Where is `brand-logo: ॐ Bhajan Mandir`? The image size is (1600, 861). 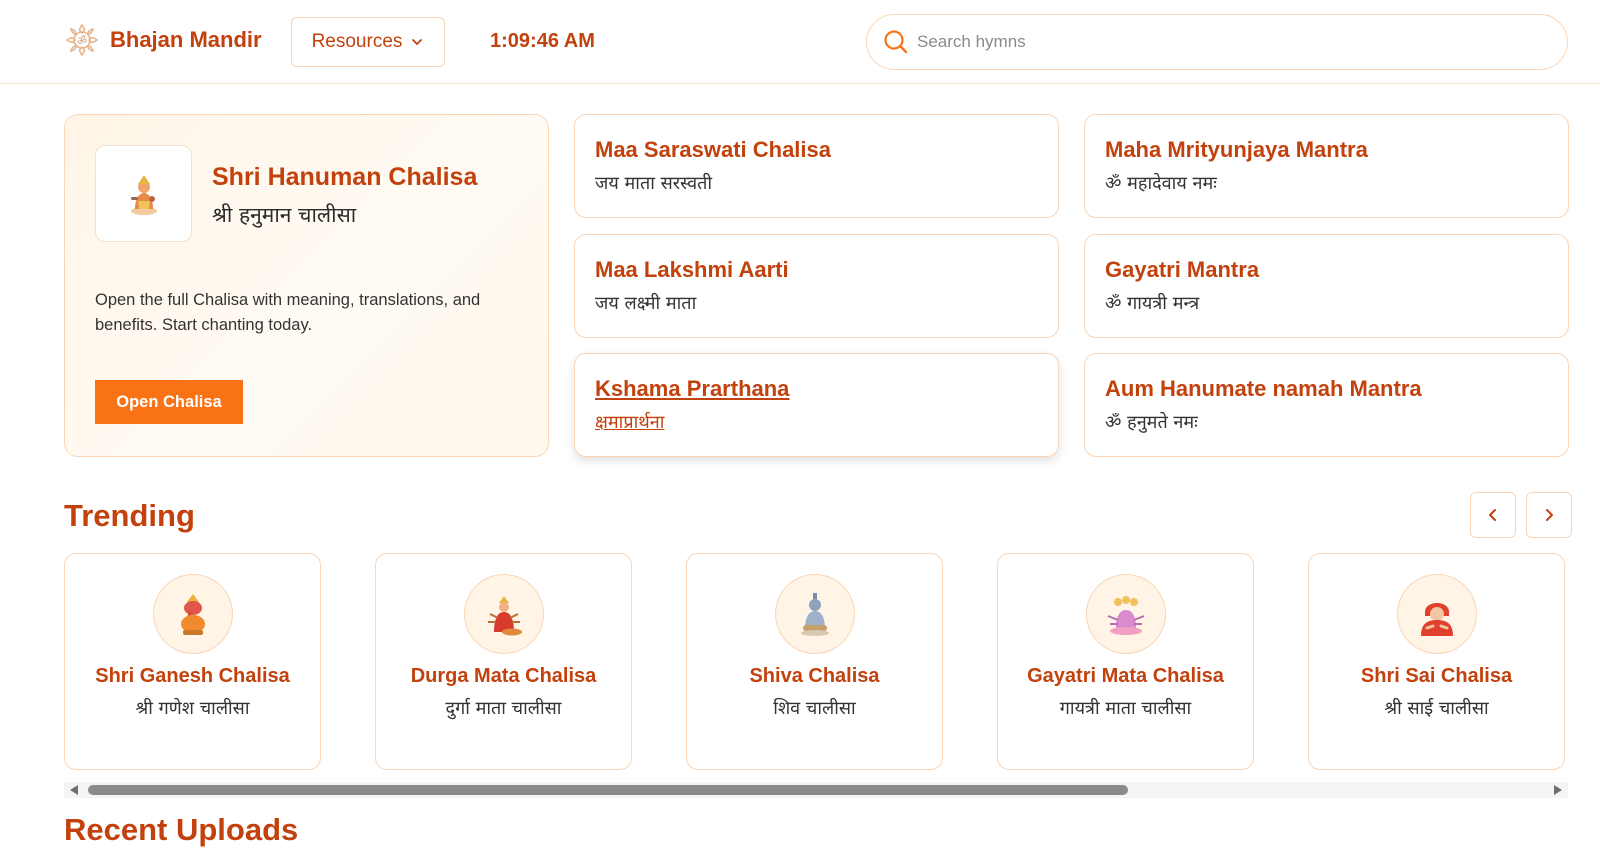 brand-logo: ॐ Bhajan Mandir is located at coordinates (163, 40).